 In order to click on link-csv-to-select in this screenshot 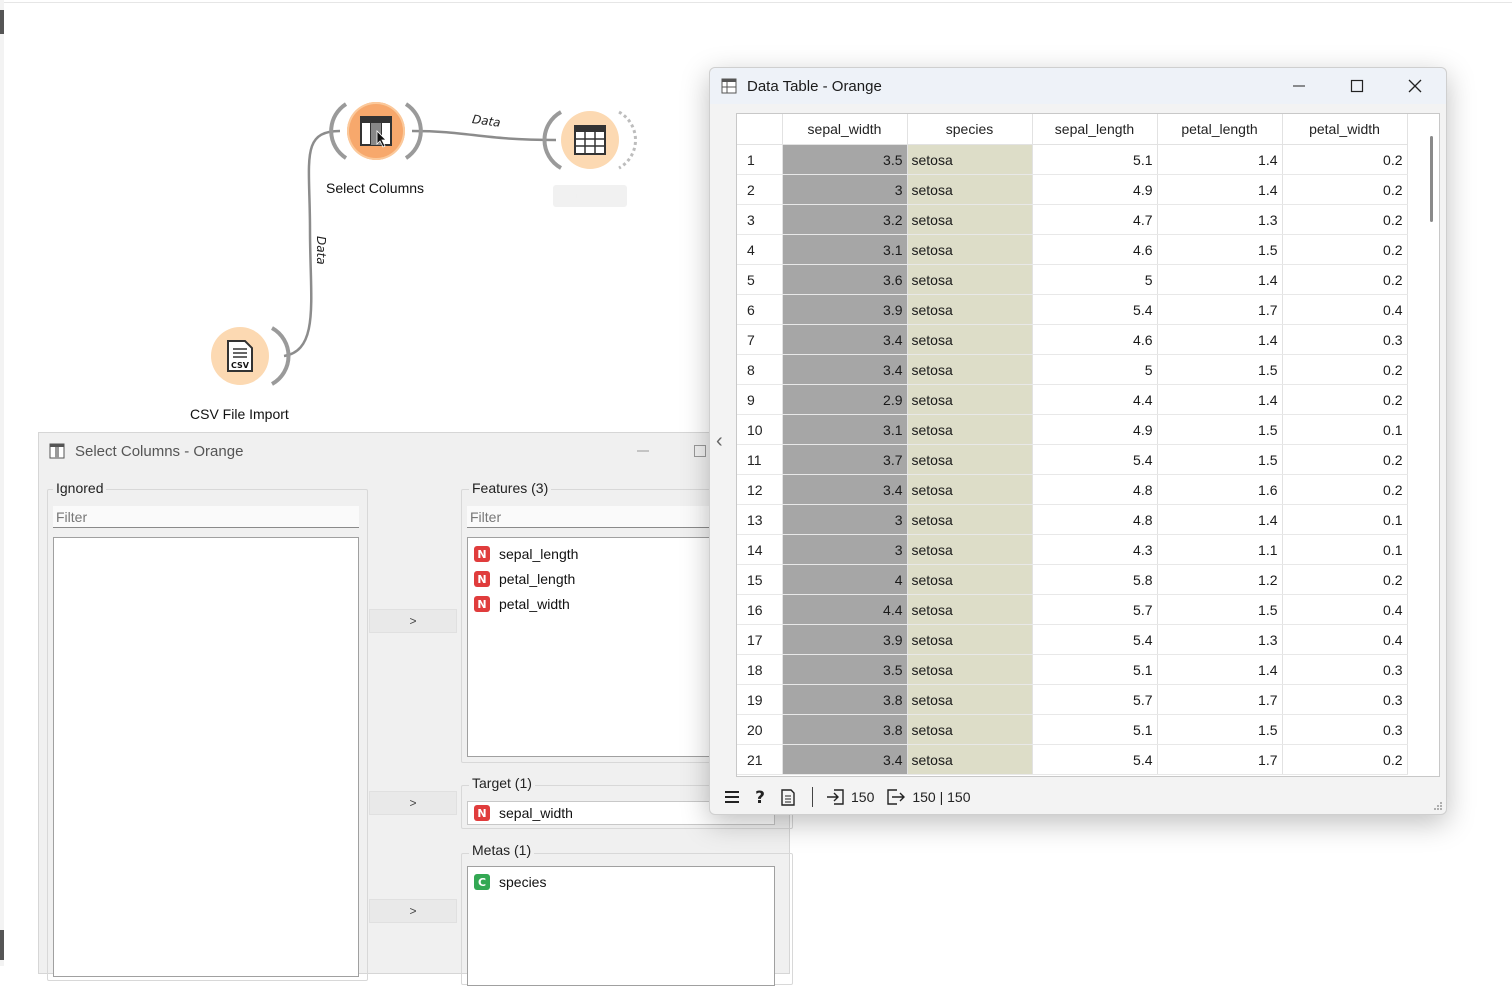, I will do `click(312, 243)`.